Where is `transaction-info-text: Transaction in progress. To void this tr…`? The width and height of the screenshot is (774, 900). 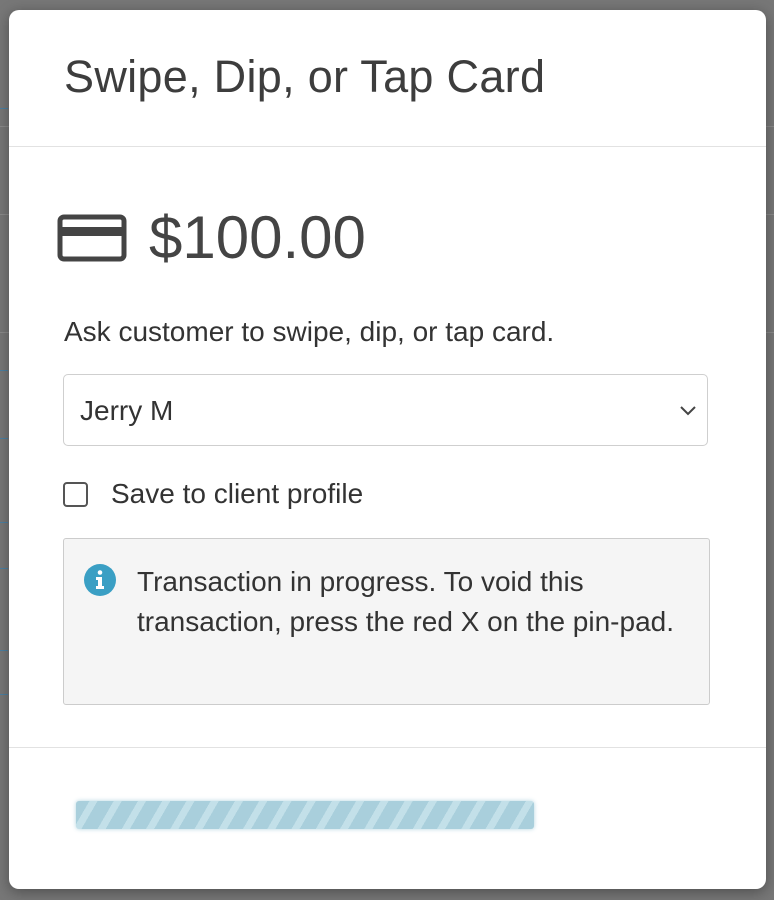
transaction-info-text: Transaction in progress. To void this tr… is located at coordinates (405, 601).